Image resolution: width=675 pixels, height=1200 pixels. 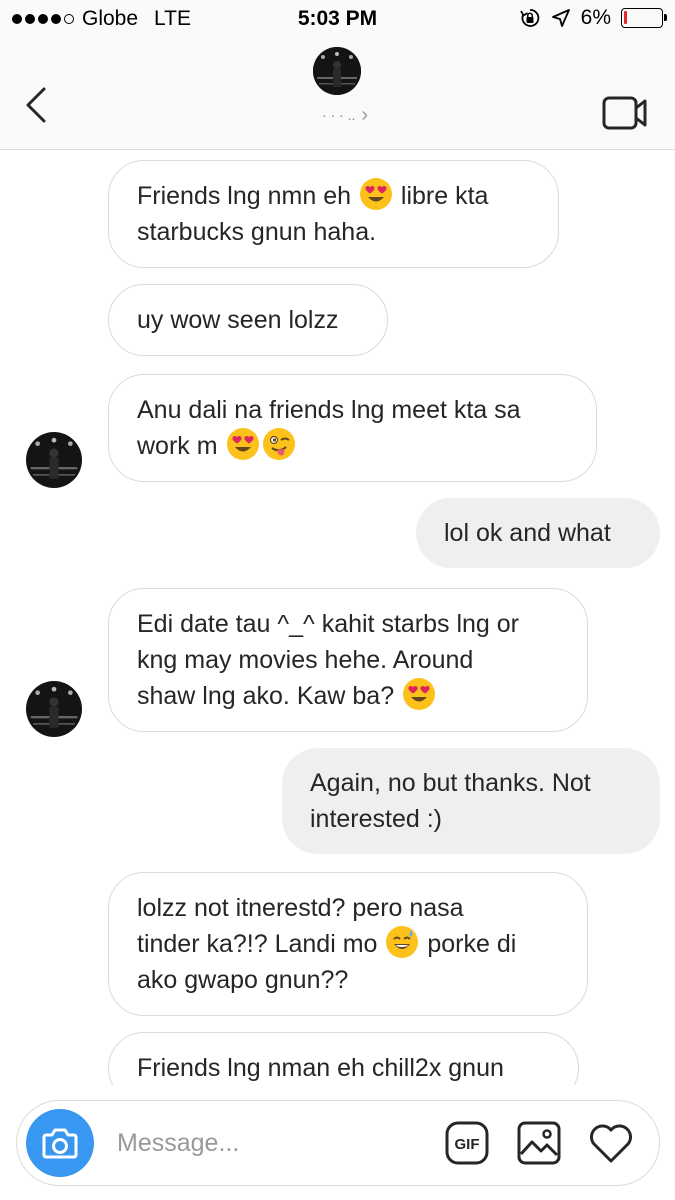 What do you see at coordinates (402, 942) in the screenshot?
I see `sweat-smile-emoji-icon` at bounding box center [402, 942].